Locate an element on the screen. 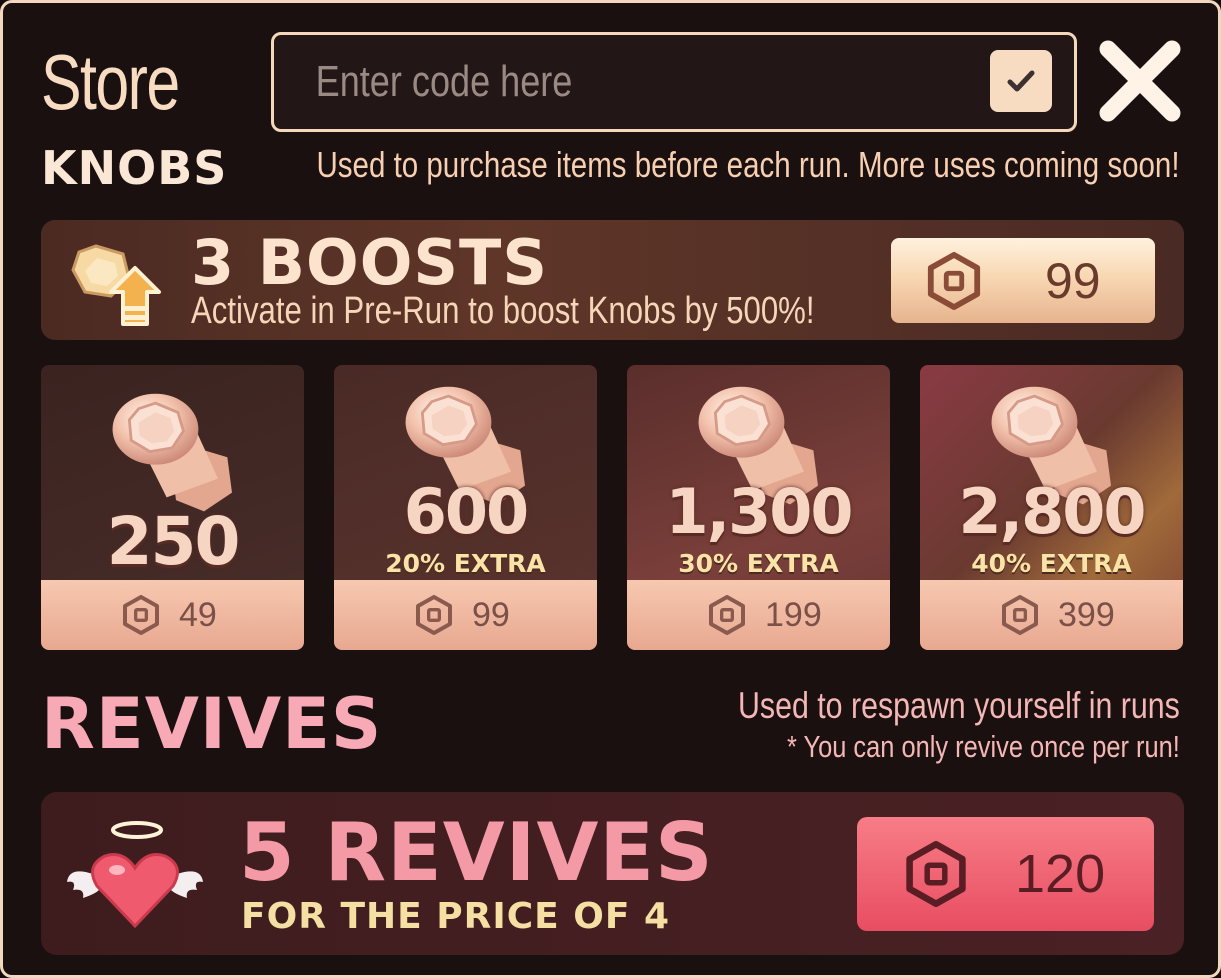 The height and width of the screenshot is (978, 1221). knob-pack-card: 250 49 is located at coordinates (172, 507).